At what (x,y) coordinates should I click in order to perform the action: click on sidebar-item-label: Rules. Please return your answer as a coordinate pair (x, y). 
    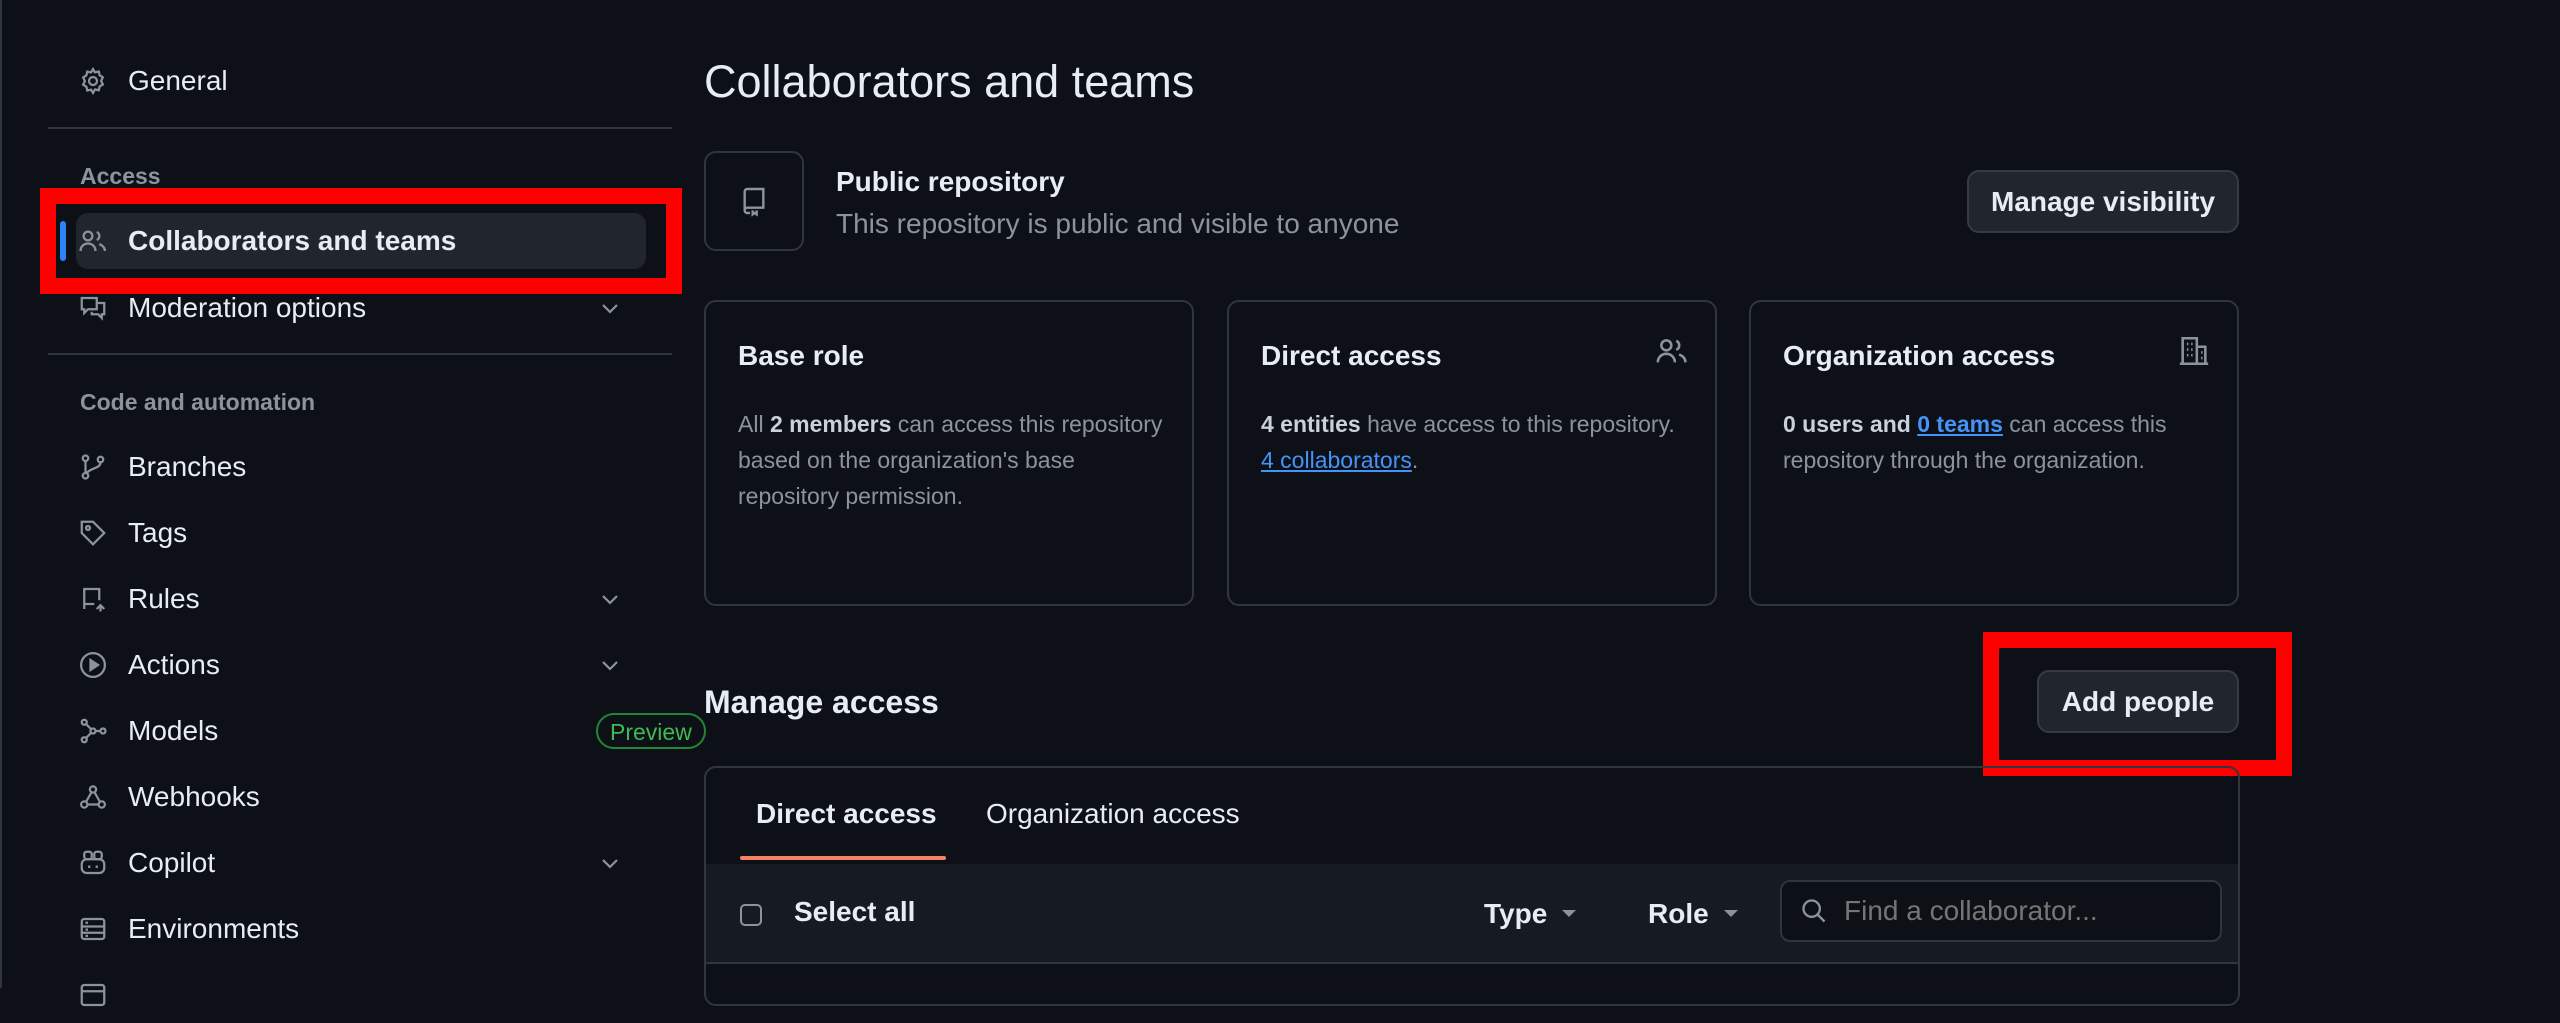
    Looking at the image, I should click on (164, 598).